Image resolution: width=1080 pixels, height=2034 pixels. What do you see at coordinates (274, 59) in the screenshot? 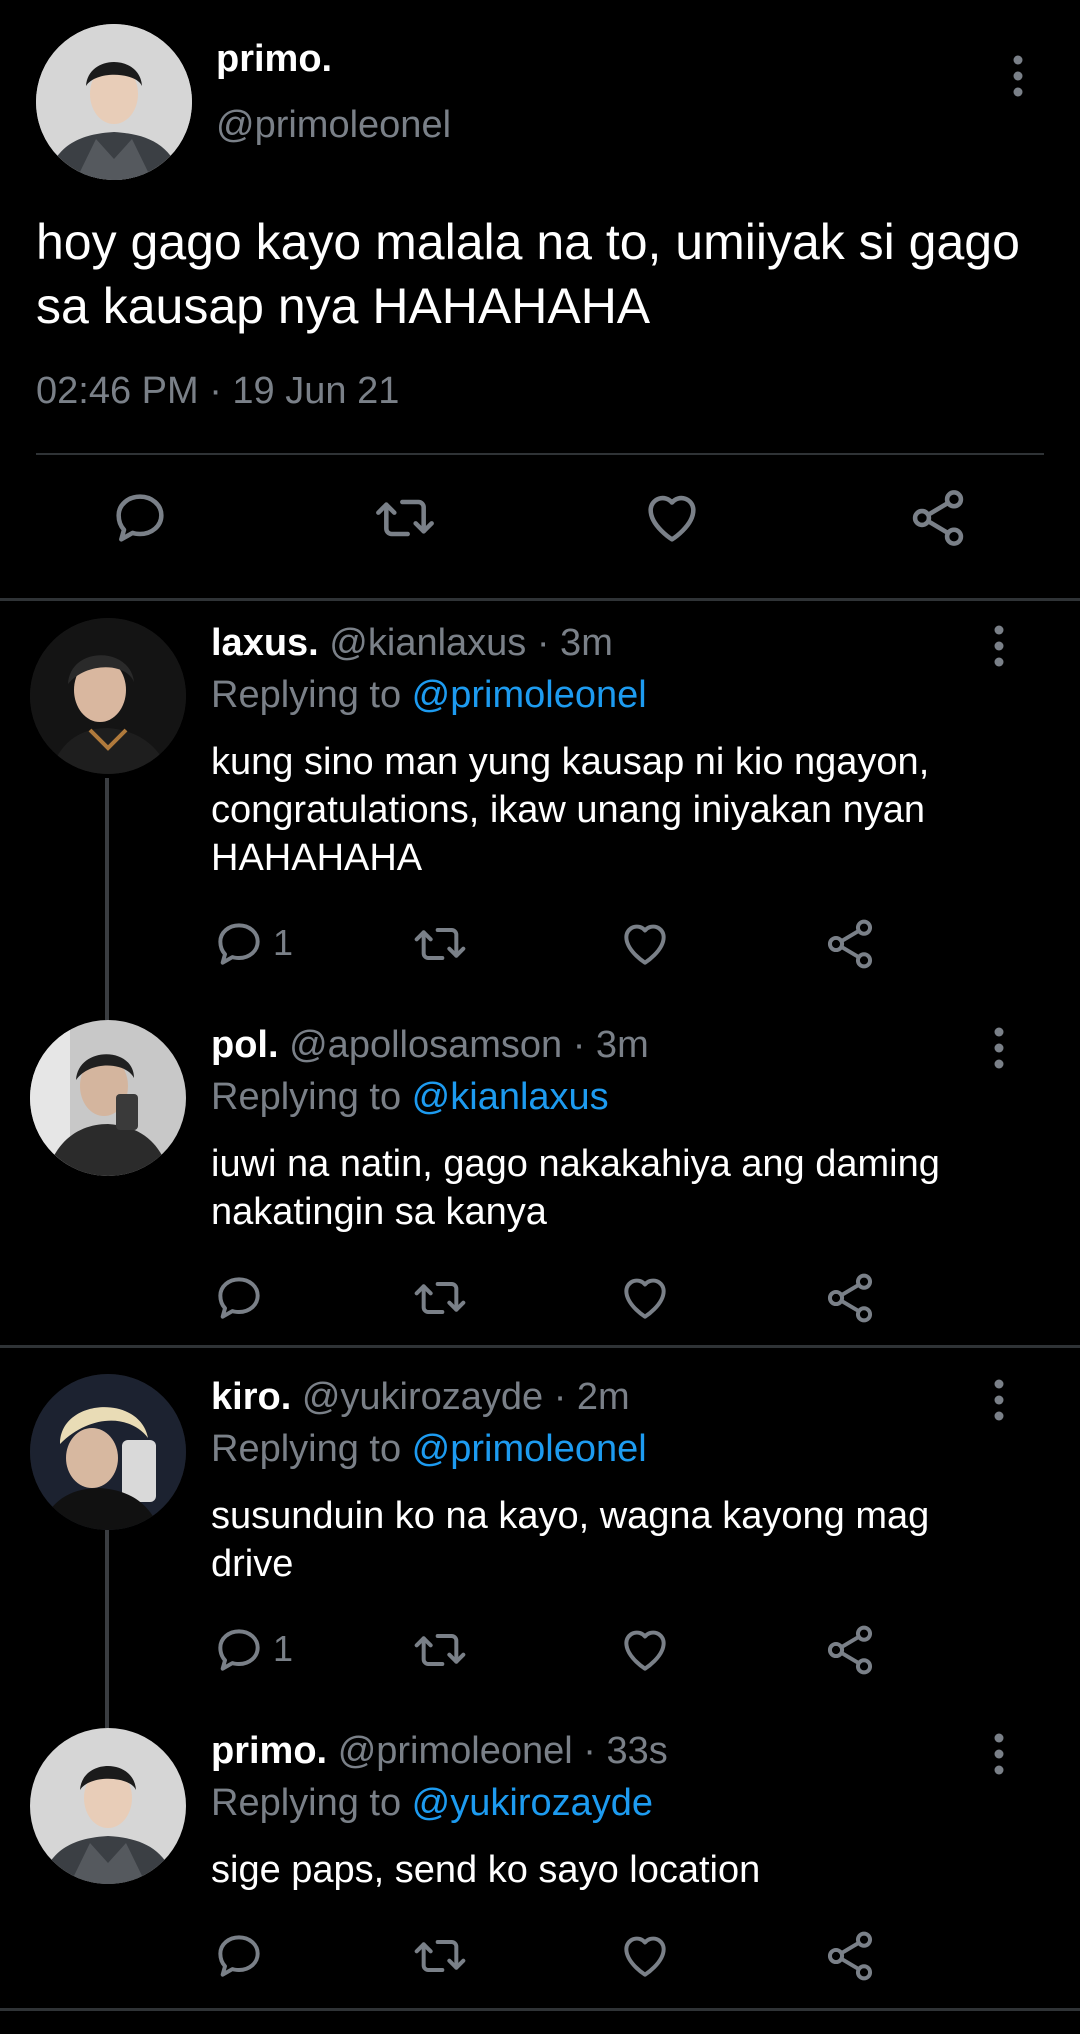
I see `author-name: primo.` at bounding box center [274, 59].